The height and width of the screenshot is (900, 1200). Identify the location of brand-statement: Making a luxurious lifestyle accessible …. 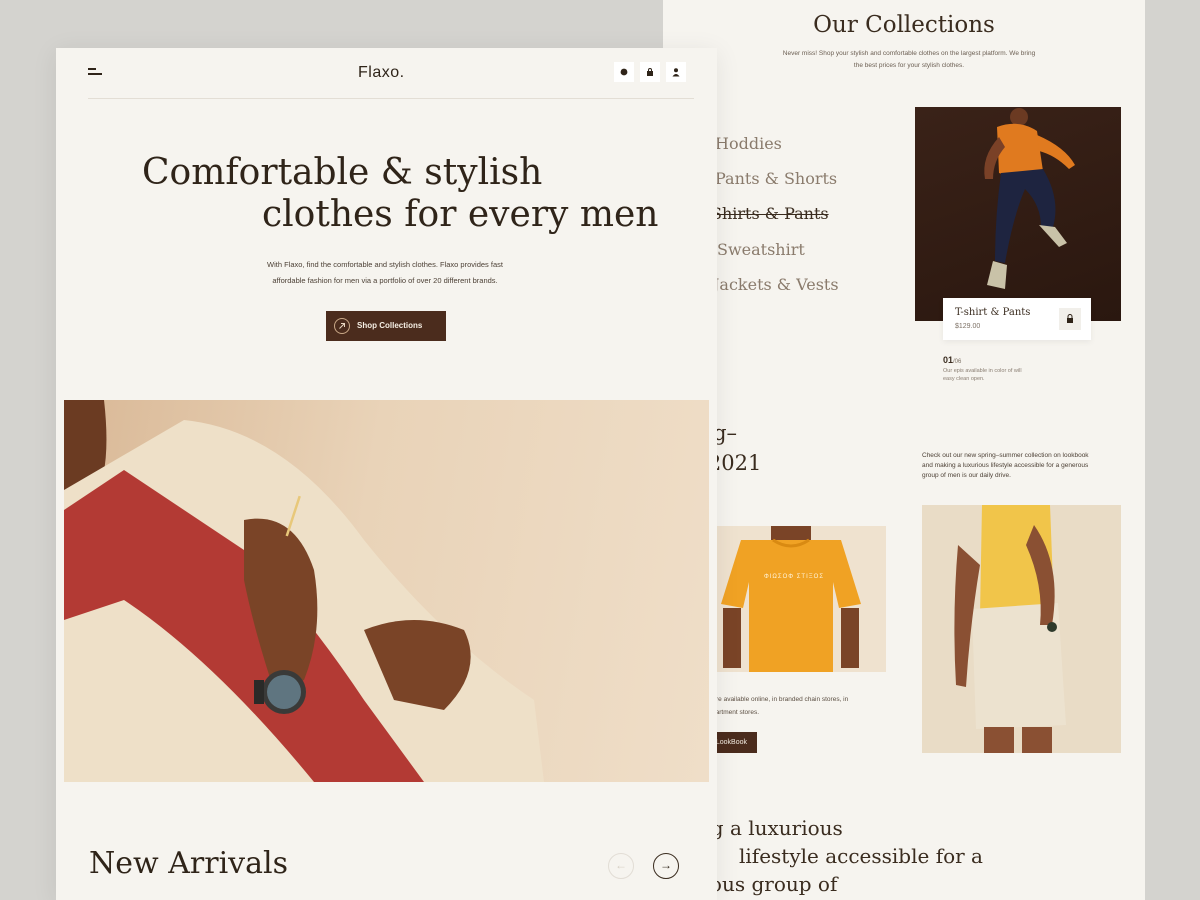
(903, 856).